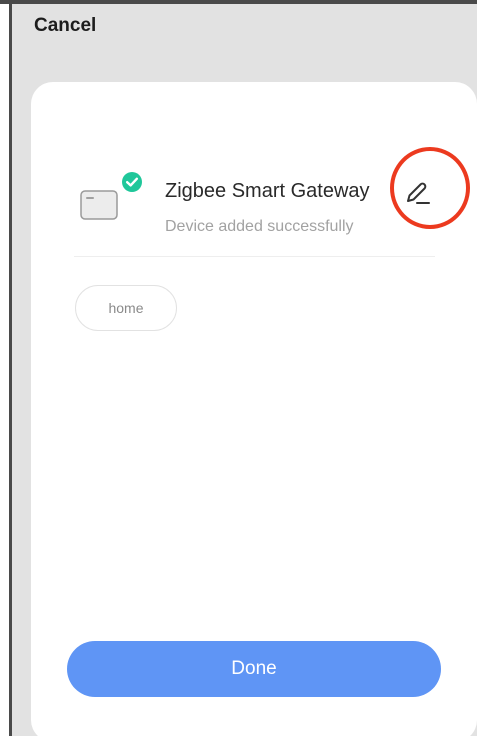 Image resolution: width=477 pixels, height=736 pixels. What do you see at coordinates (126, 308) in the screenshot?
I see `room-chip-home: home` at bounding box center [126, 308].